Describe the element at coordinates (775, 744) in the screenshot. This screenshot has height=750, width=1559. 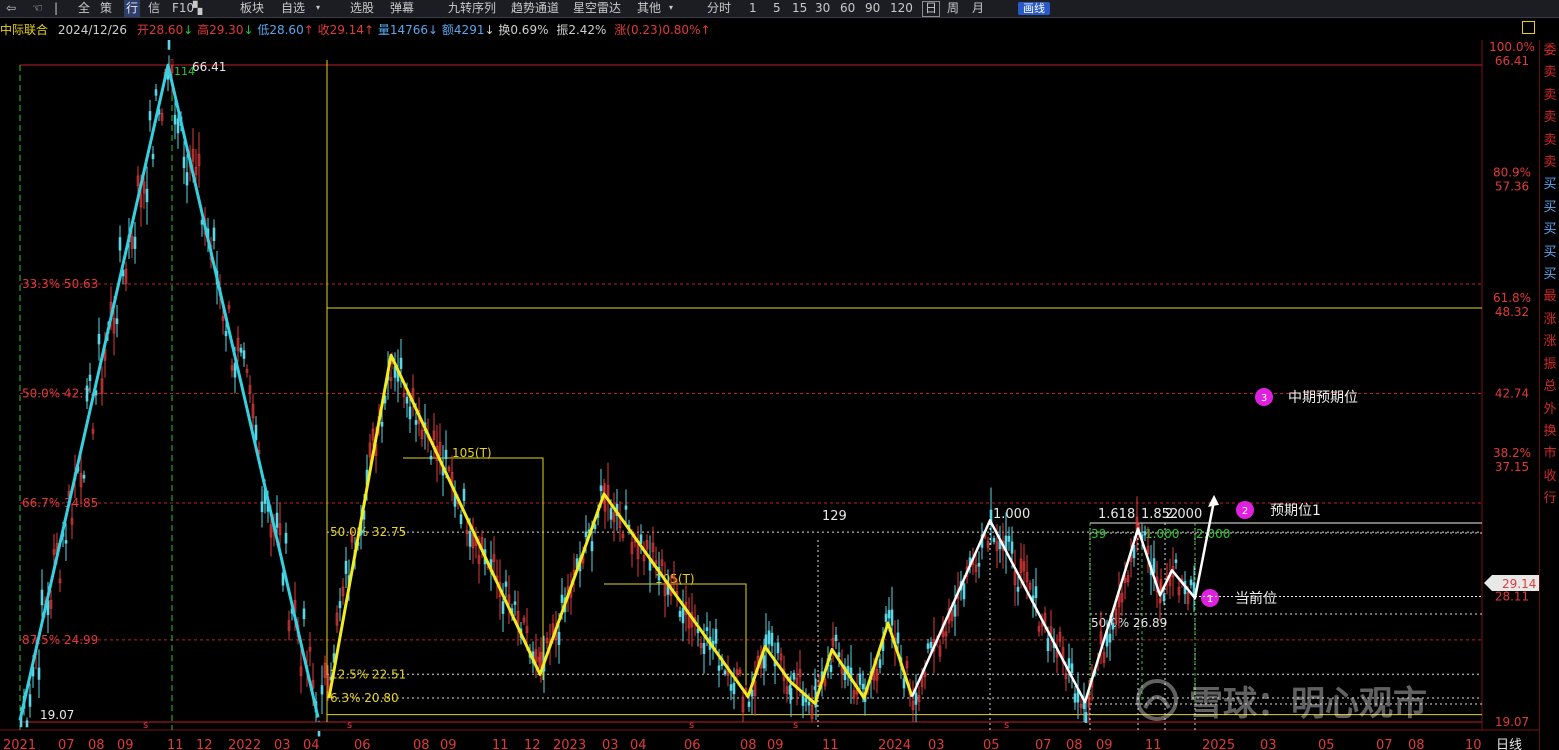
I see `x-tick-label: 09` at that location.